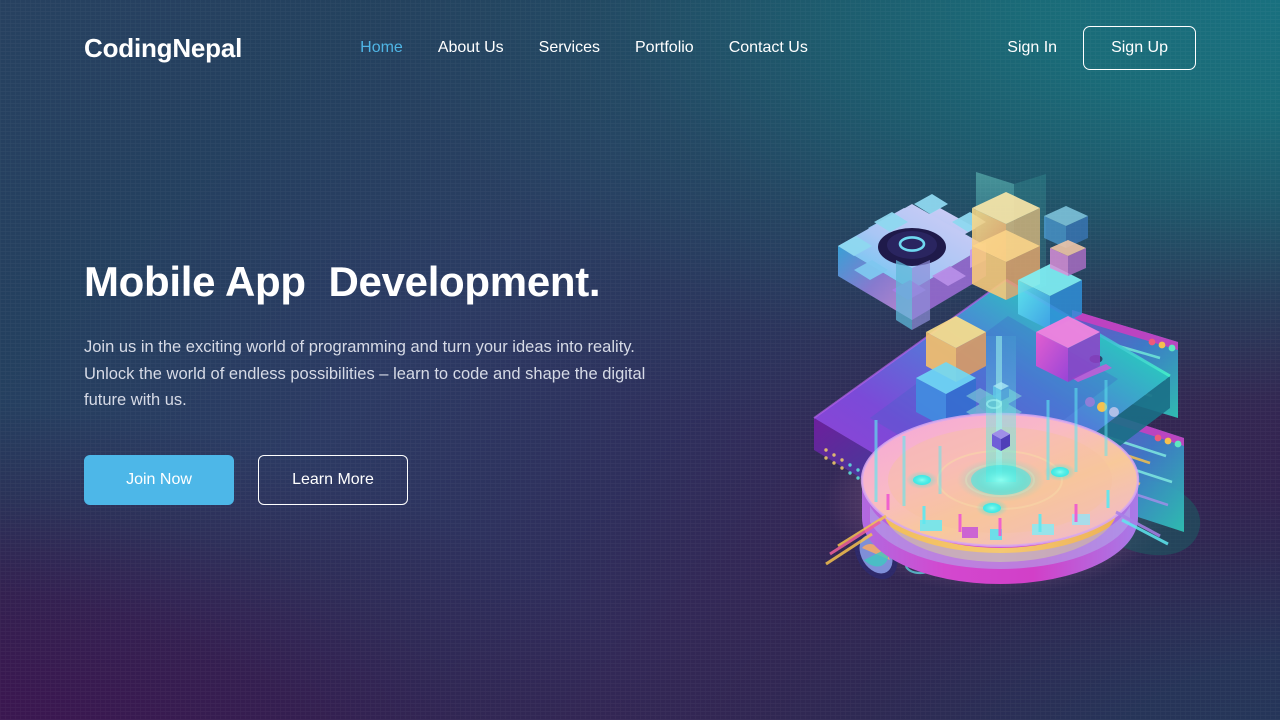 The image size is (1280, 720). Describe the element at coordinates (342, 281) in the screenshot. I see `hero-heading: Mobile App Development.` at that location.